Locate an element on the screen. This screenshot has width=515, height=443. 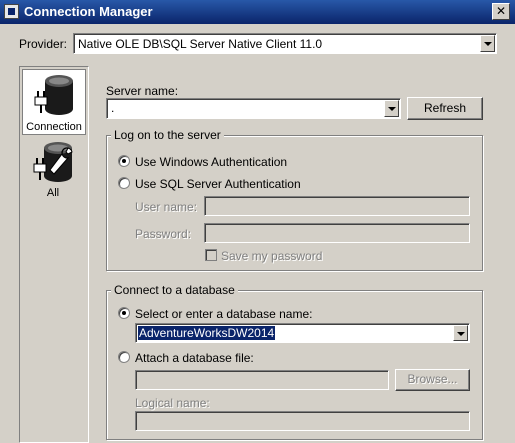
username-label: User name: is located at coordinates (166, 207).